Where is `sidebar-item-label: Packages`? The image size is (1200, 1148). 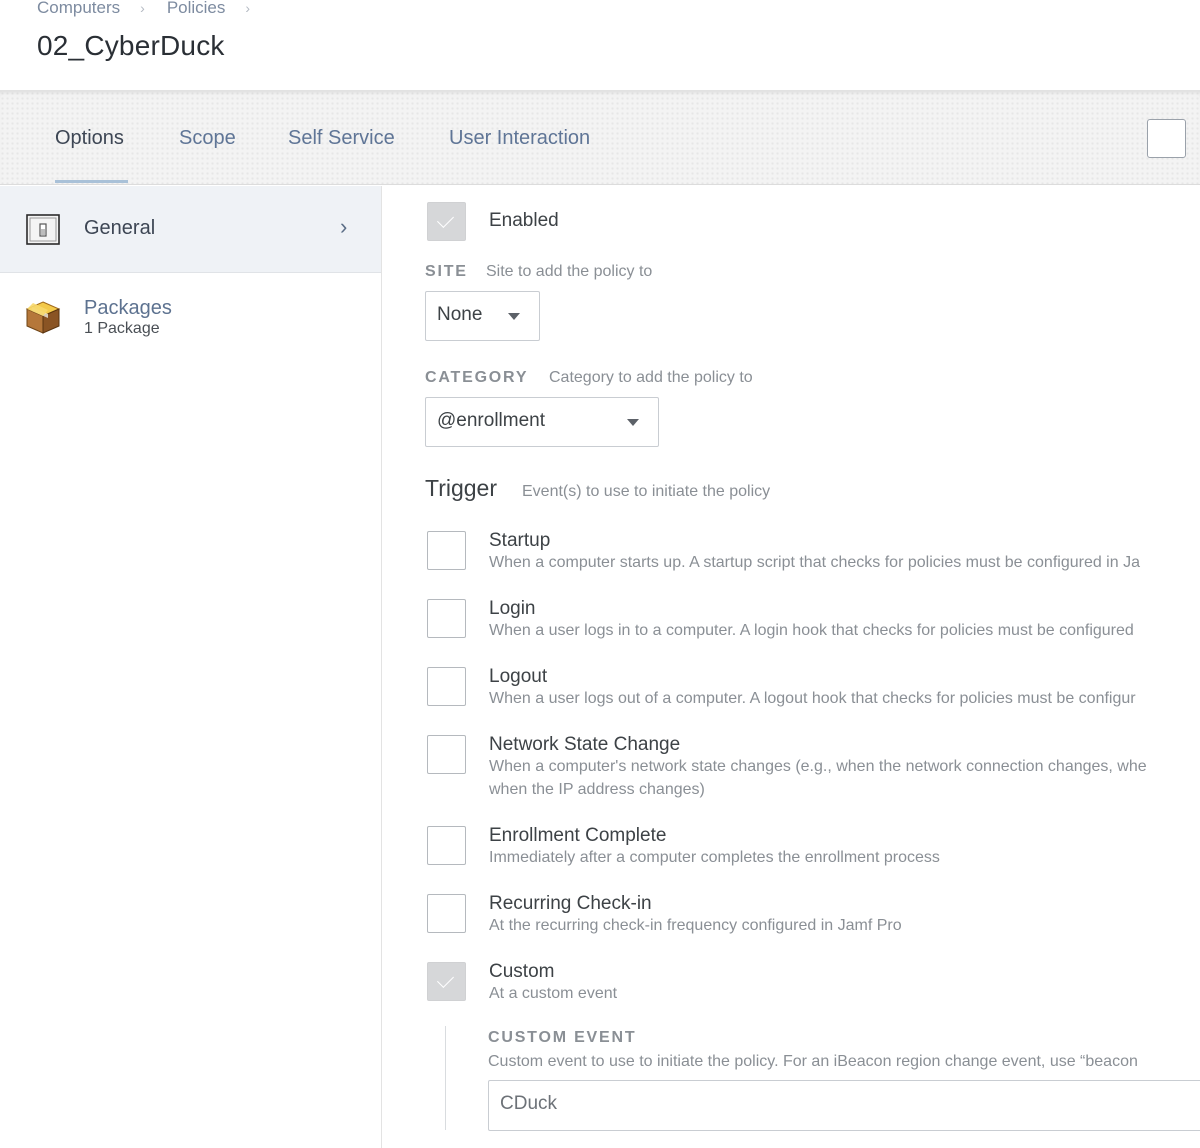 sidebar-item-label: Packages is located at coordinates (128, 308).